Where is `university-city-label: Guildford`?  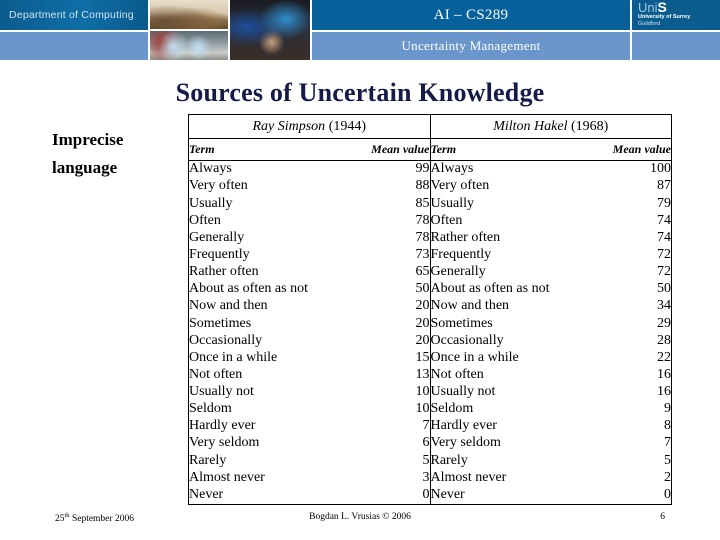
university-city-label: Guildford is located at coordinates (649, 24).